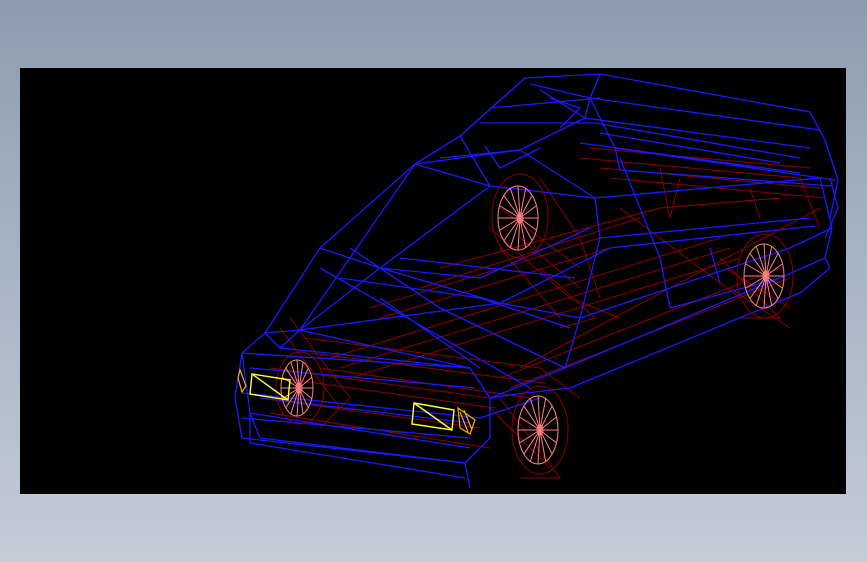 The width and height of the screenshot is (867, 562). What do you see at coordinates (520, 216) in the screenshot?
I see `wheel-rear-left` at bounding box center [520, 216].